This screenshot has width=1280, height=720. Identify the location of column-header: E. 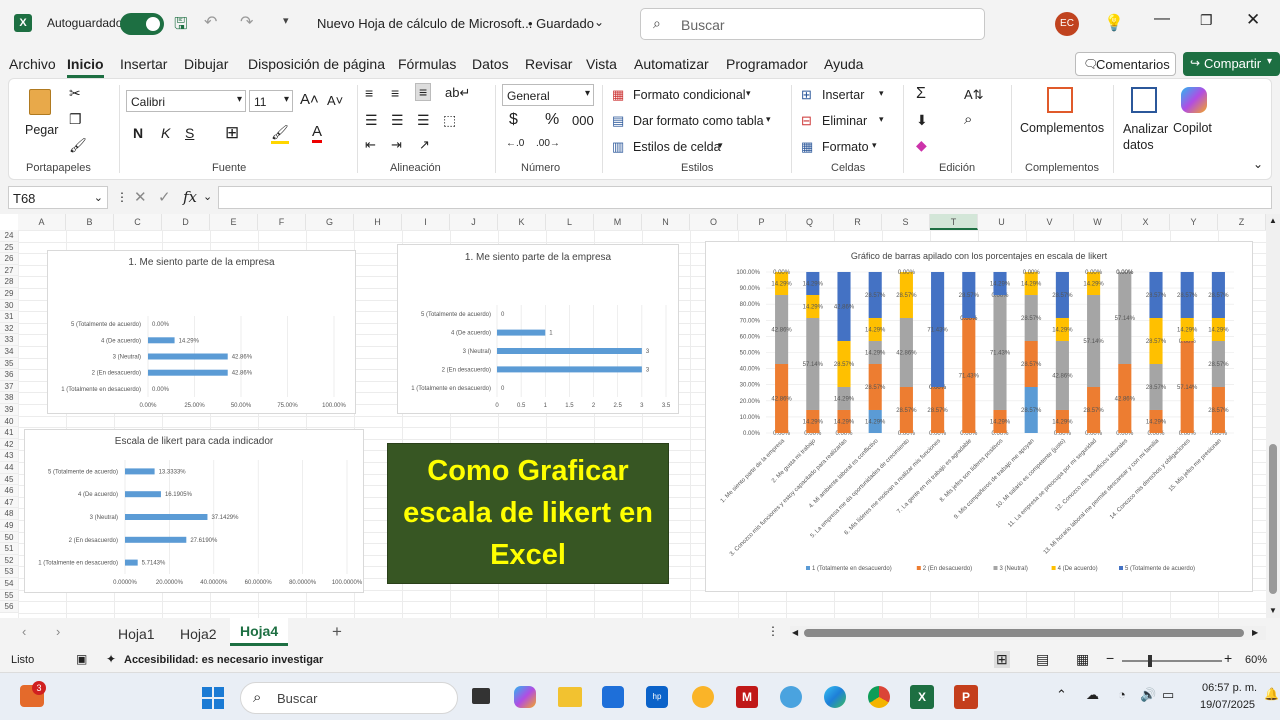
(234, 222).